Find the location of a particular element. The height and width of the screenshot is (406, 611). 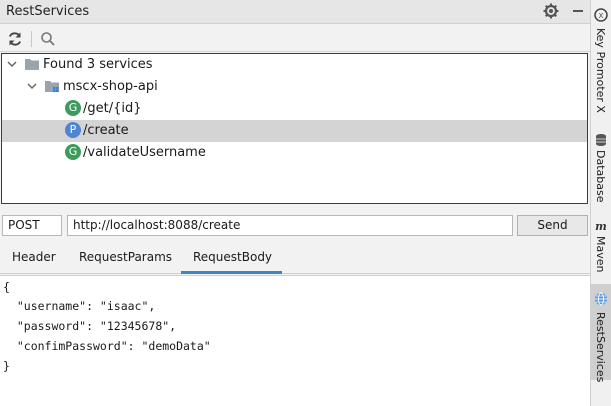

module-folder-icon is located at coordinates (52, 86).